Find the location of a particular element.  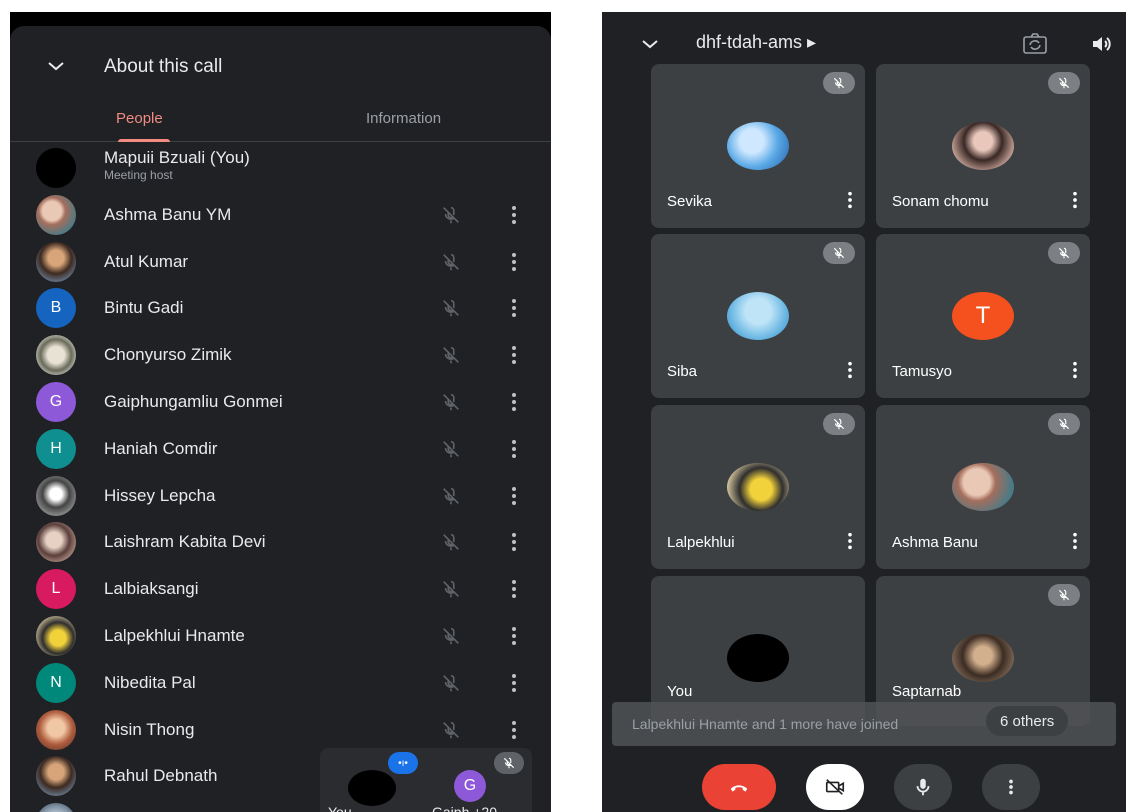

speaking-indicator-icon: •ı• is located at coordinates (403, 763).